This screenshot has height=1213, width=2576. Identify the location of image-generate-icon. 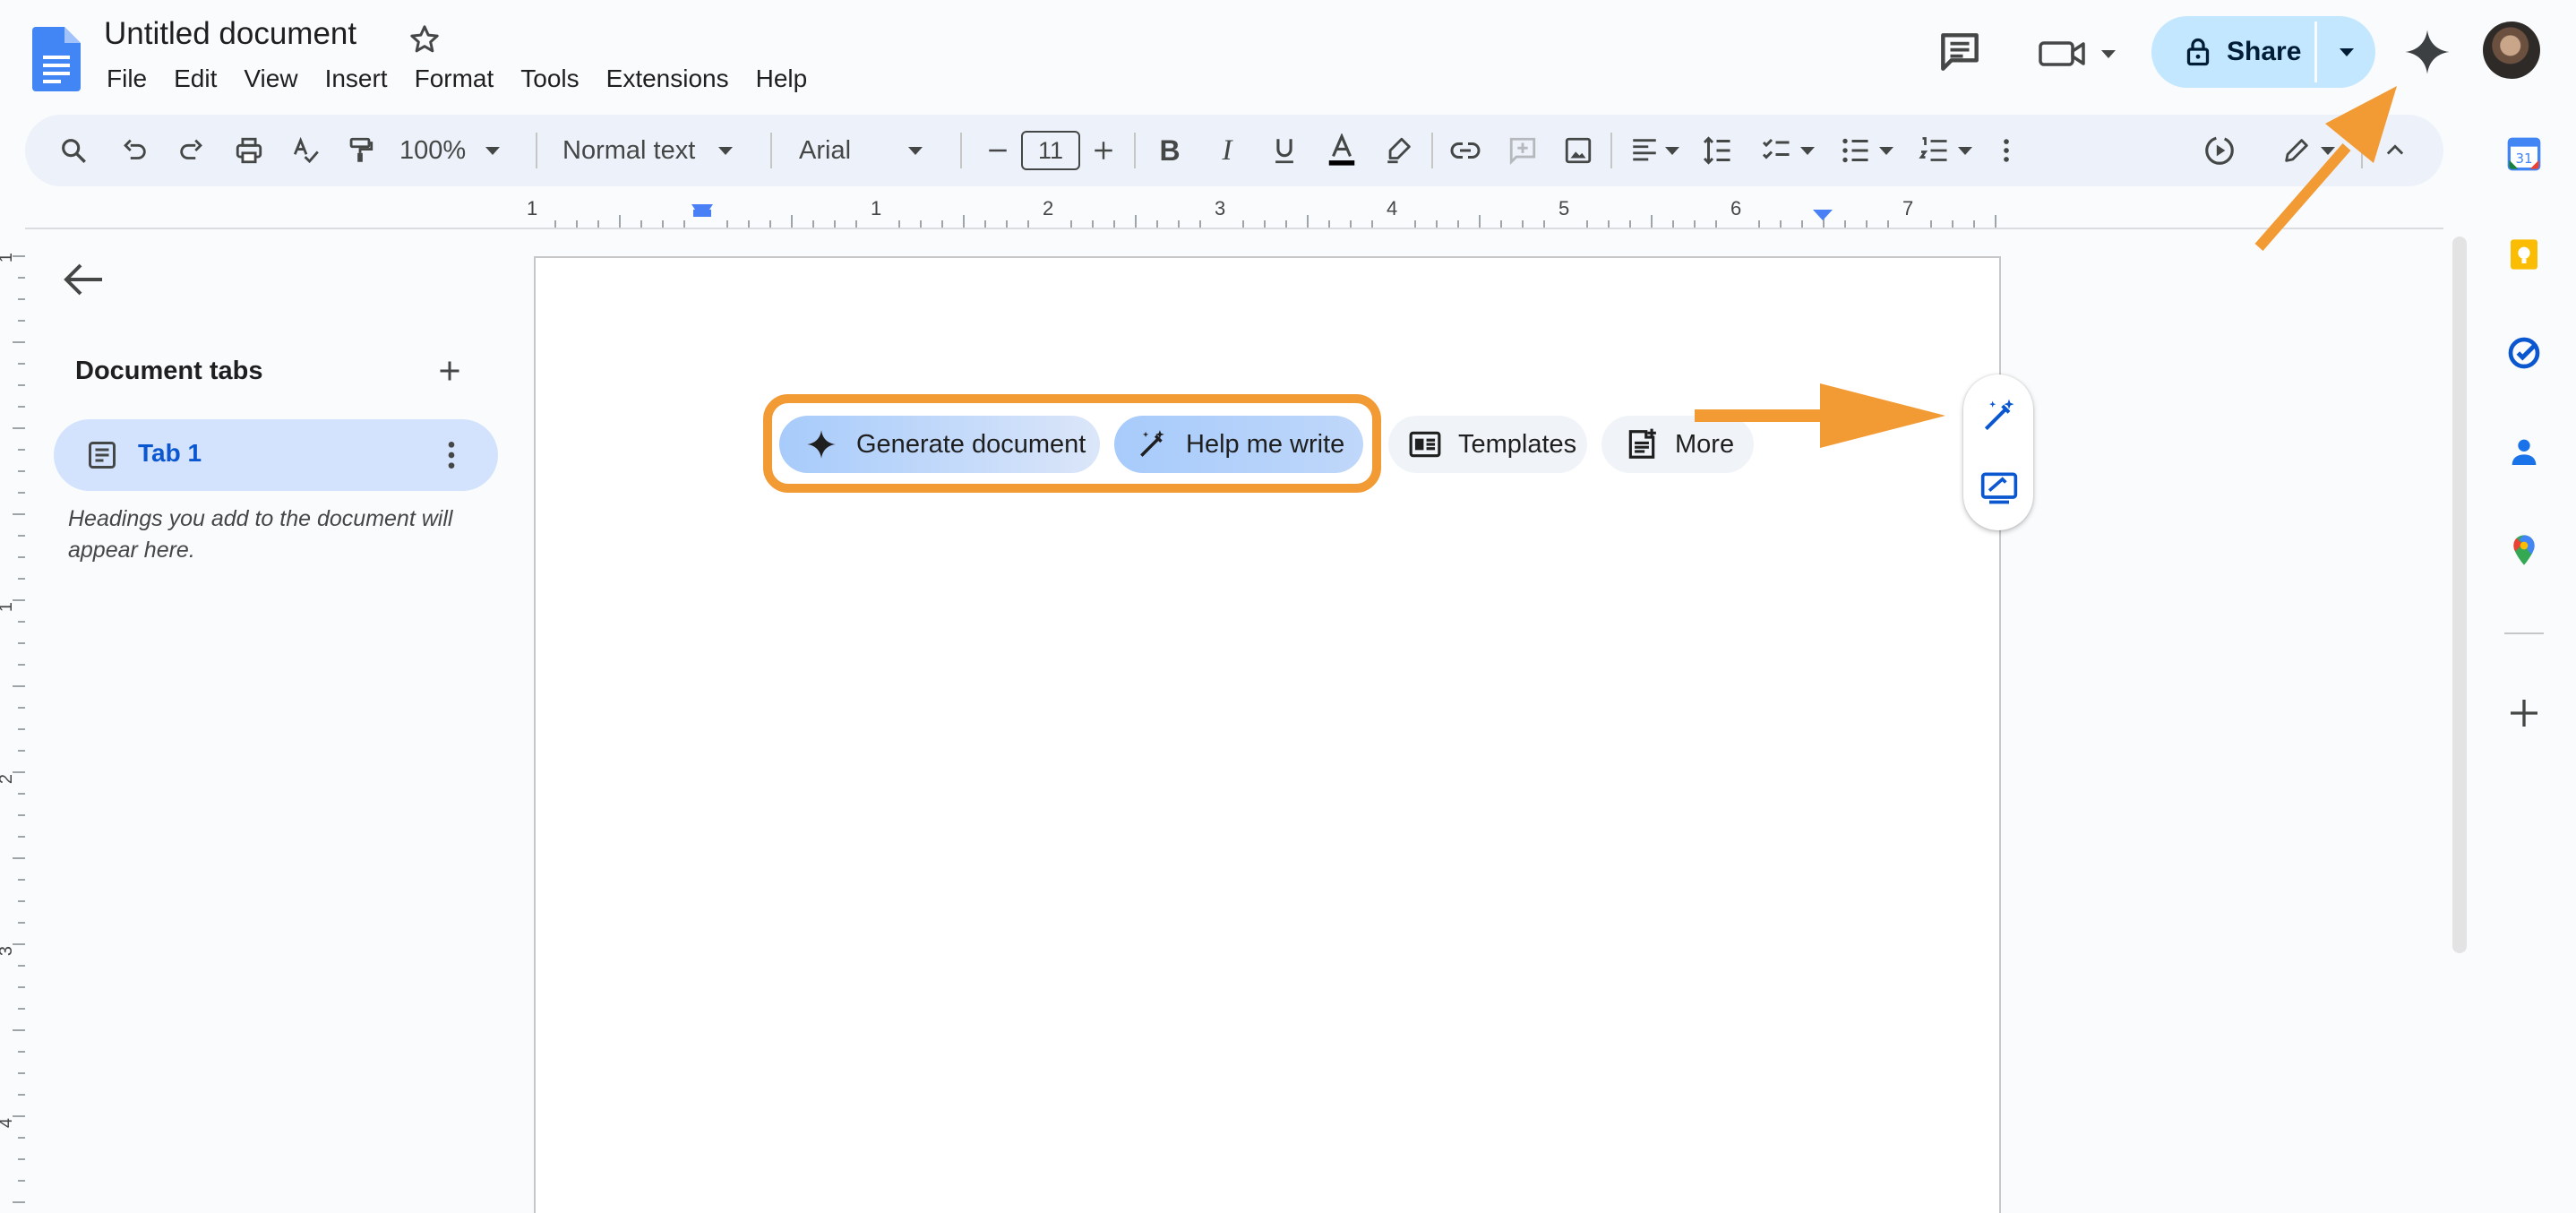
(1999, 488).